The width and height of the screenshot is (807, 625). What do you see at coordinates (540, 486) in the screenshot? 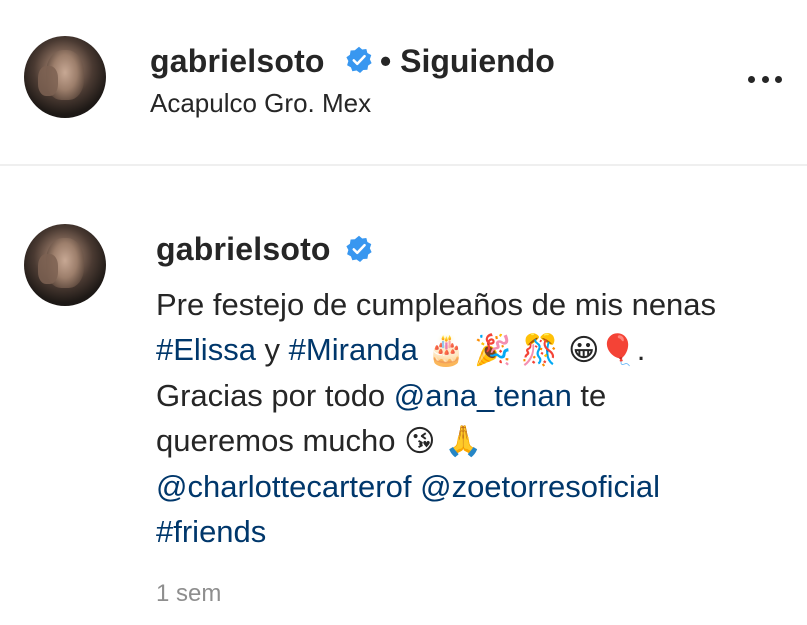
I see `mention-link: @zoetorresoficial` at bounding box center [540, 486].